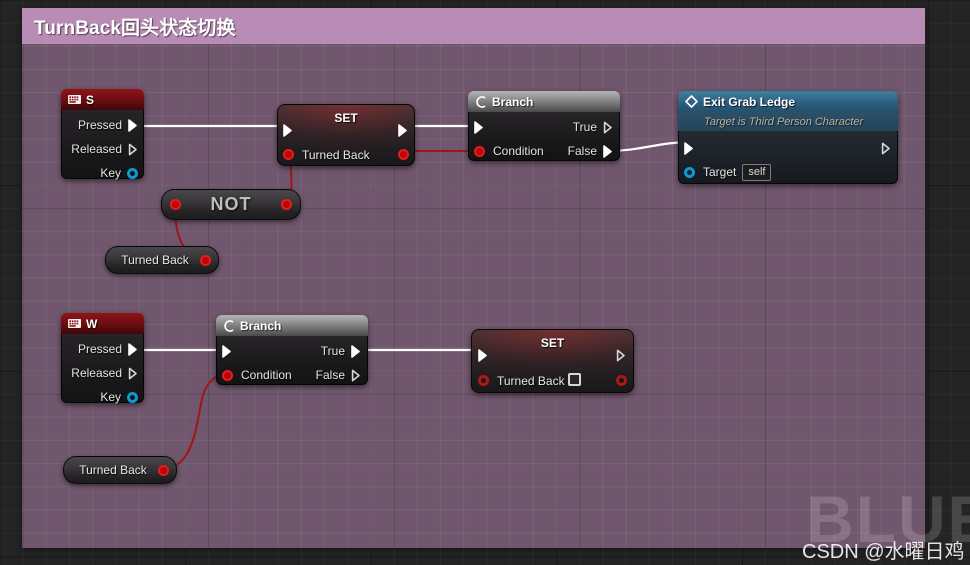  Describe the element at coordinates (788, 148) in the screenshot. I see `pin-row-exec` at that location.